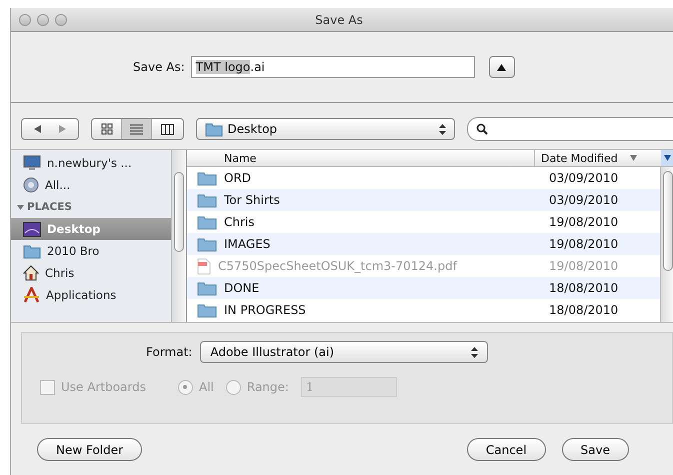 This screenshot has height=475, width=673. I want to click on sidebar-item: Chris, so click(91, 273).